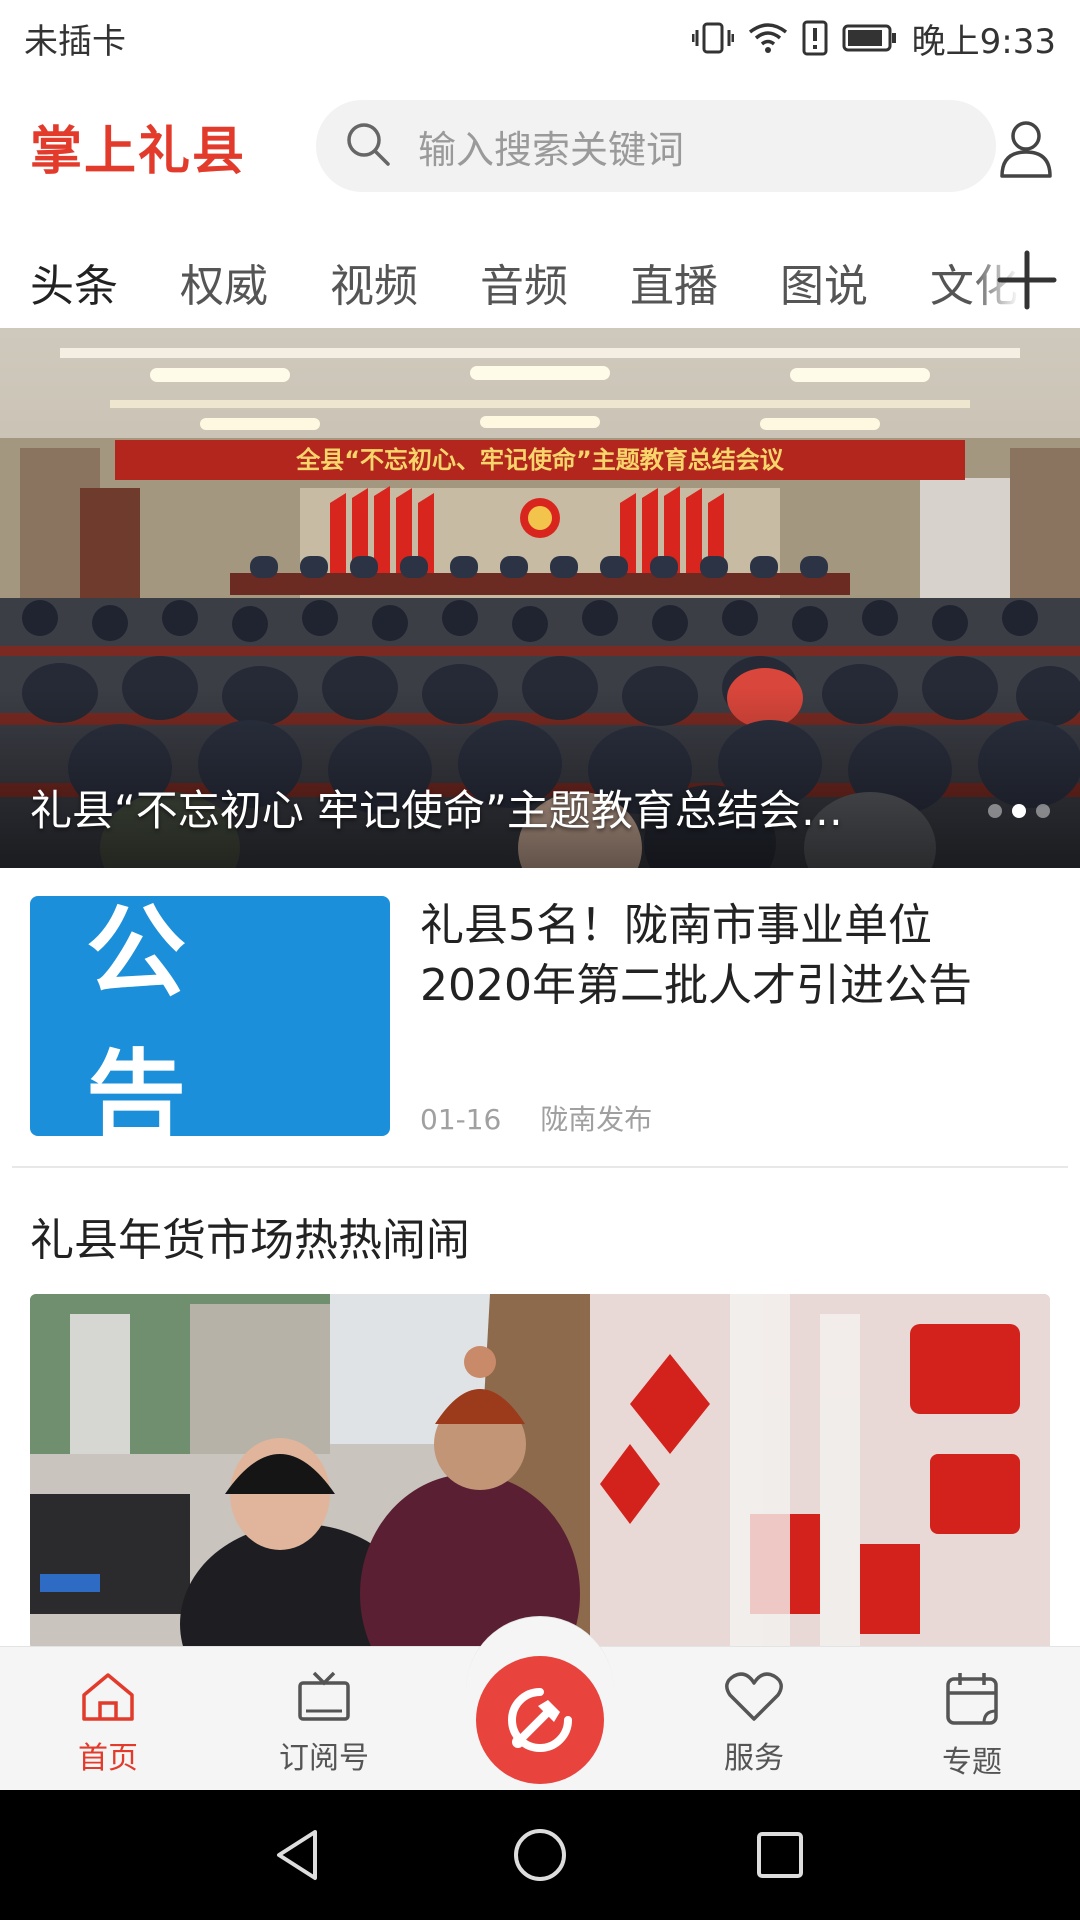 The height and width of the screenshot is (1920, 1080). I want to click on tab-live: 直播, so click(674, 282).